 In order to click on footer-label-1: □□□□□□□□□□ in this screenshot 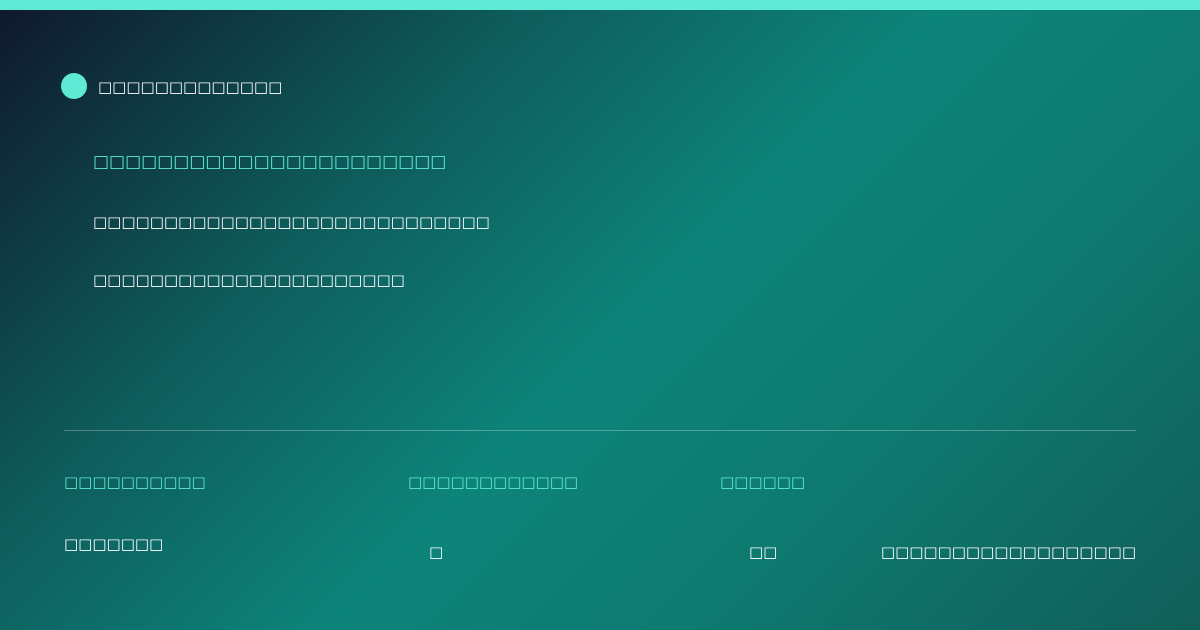, I will do `click(135, 482)`.